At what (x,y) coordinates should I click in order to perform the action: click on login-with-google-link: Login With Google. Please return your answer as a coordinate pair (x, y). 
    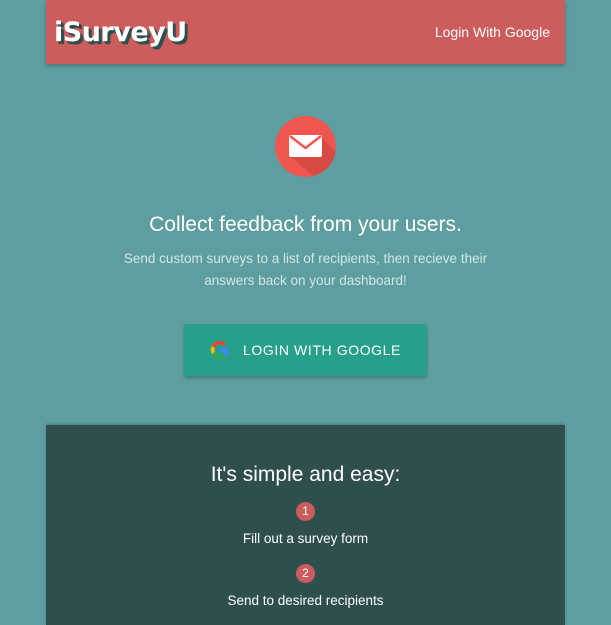
    Looking at the image, I should click on (492, 32).